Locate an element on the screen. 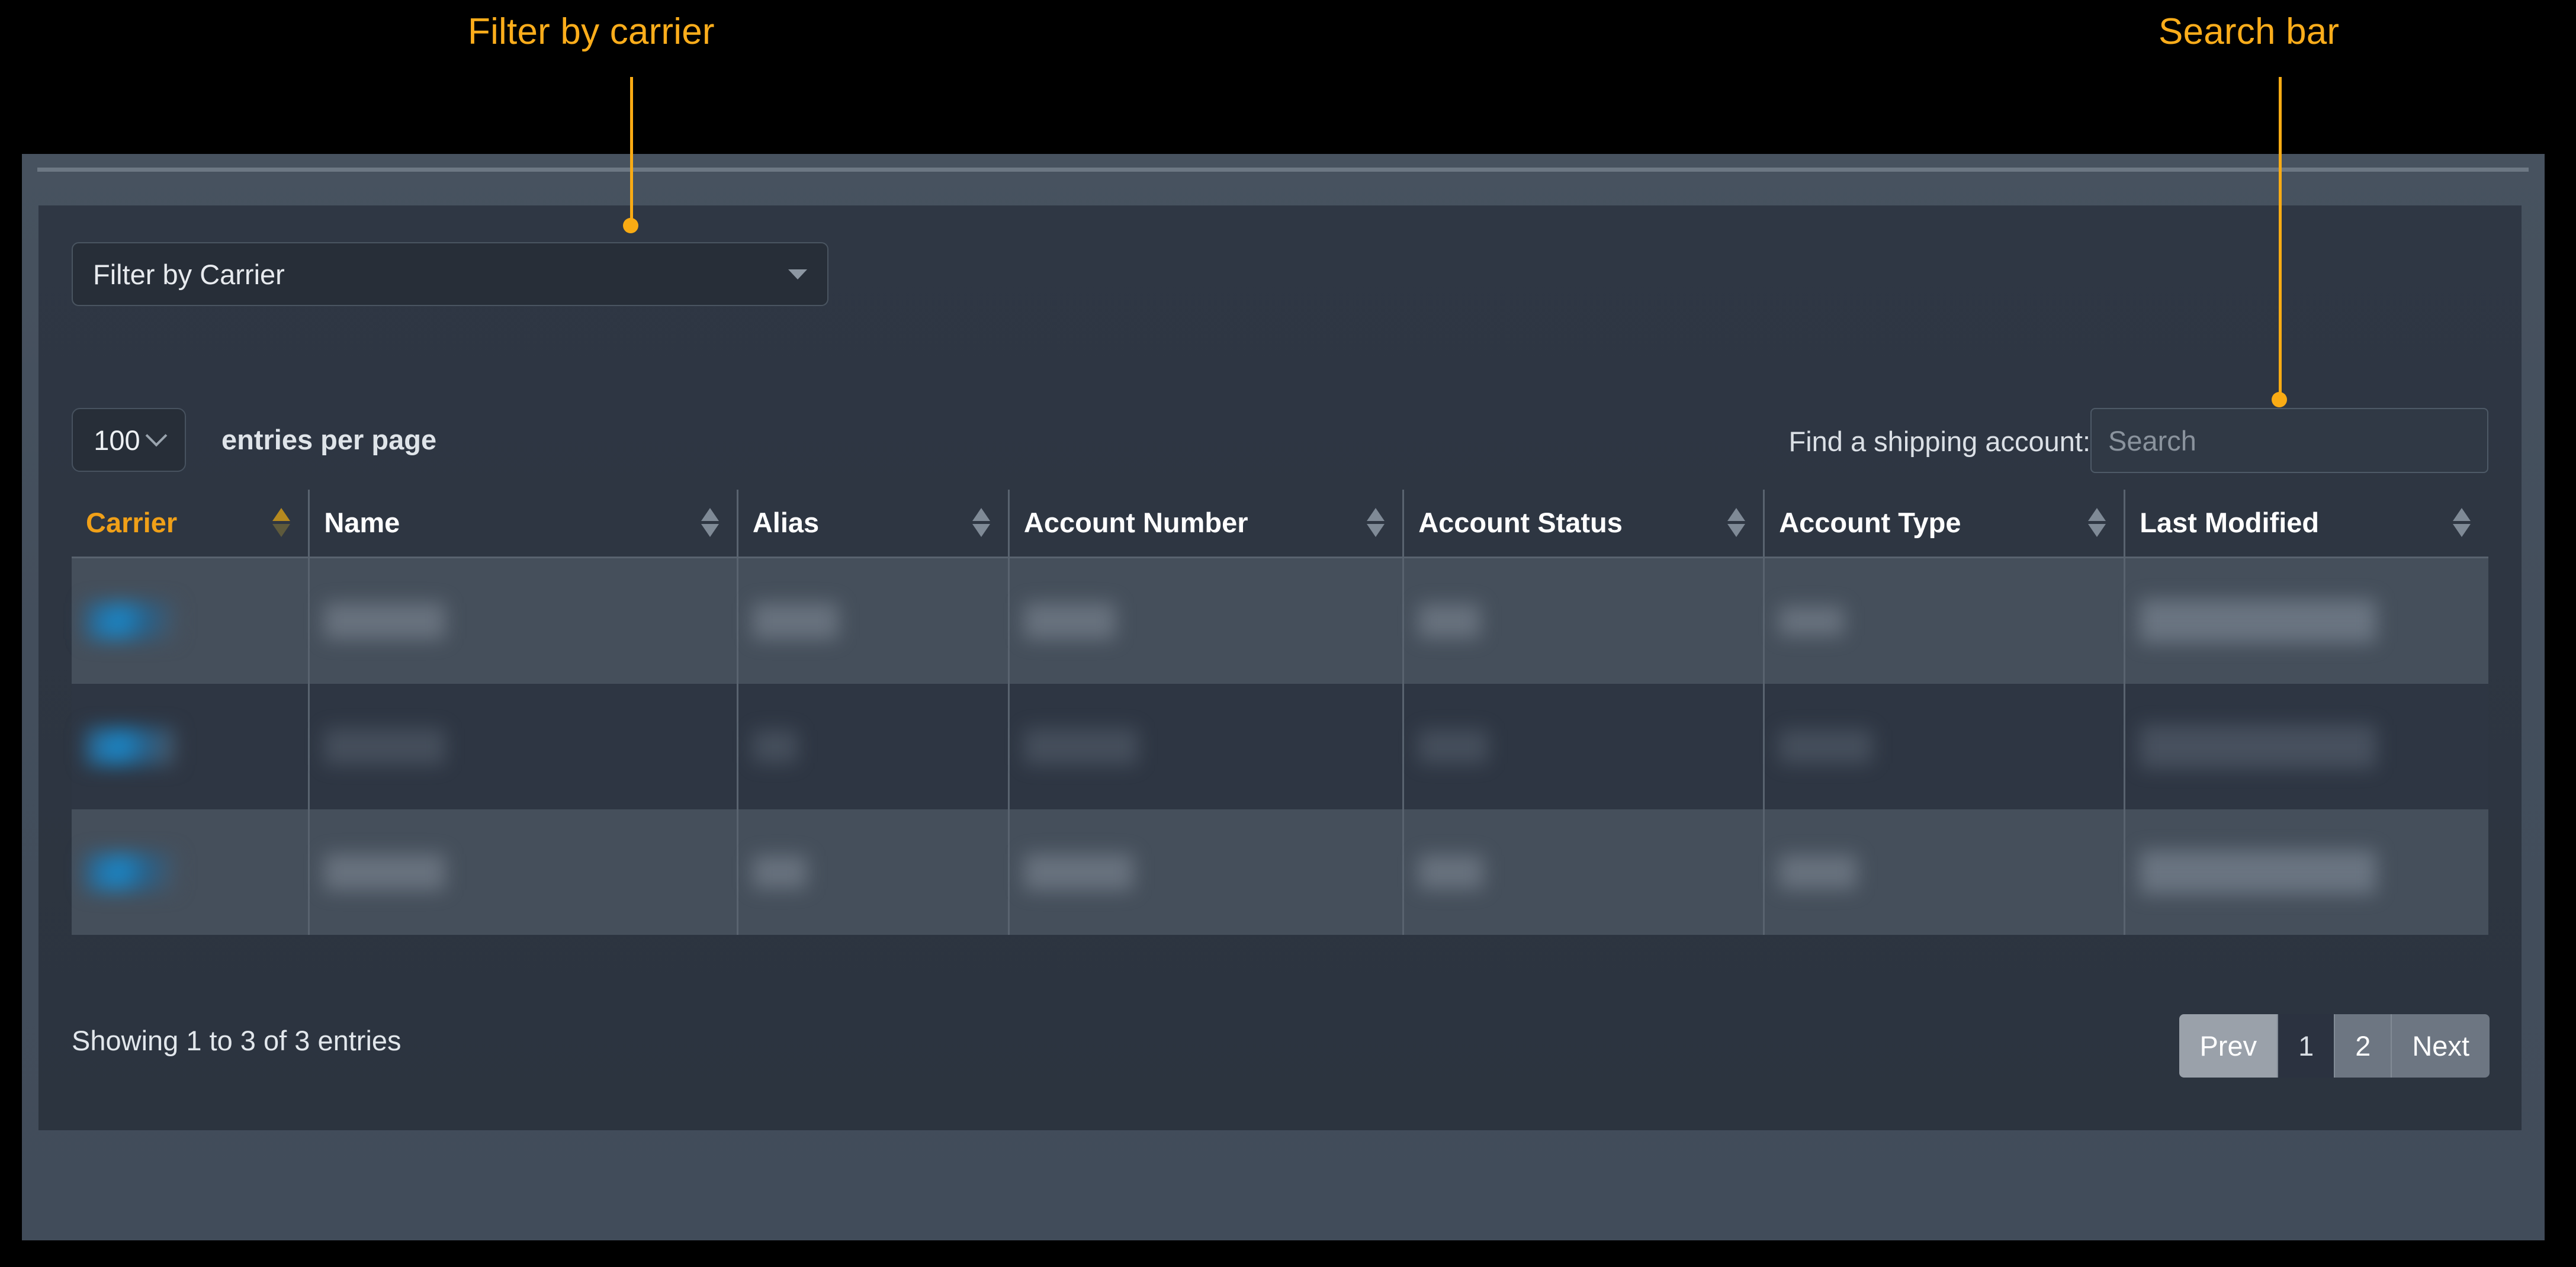  showing-entries-text: Showing 1 to 3 of 3 entries is located at coordinates (237, 1040).